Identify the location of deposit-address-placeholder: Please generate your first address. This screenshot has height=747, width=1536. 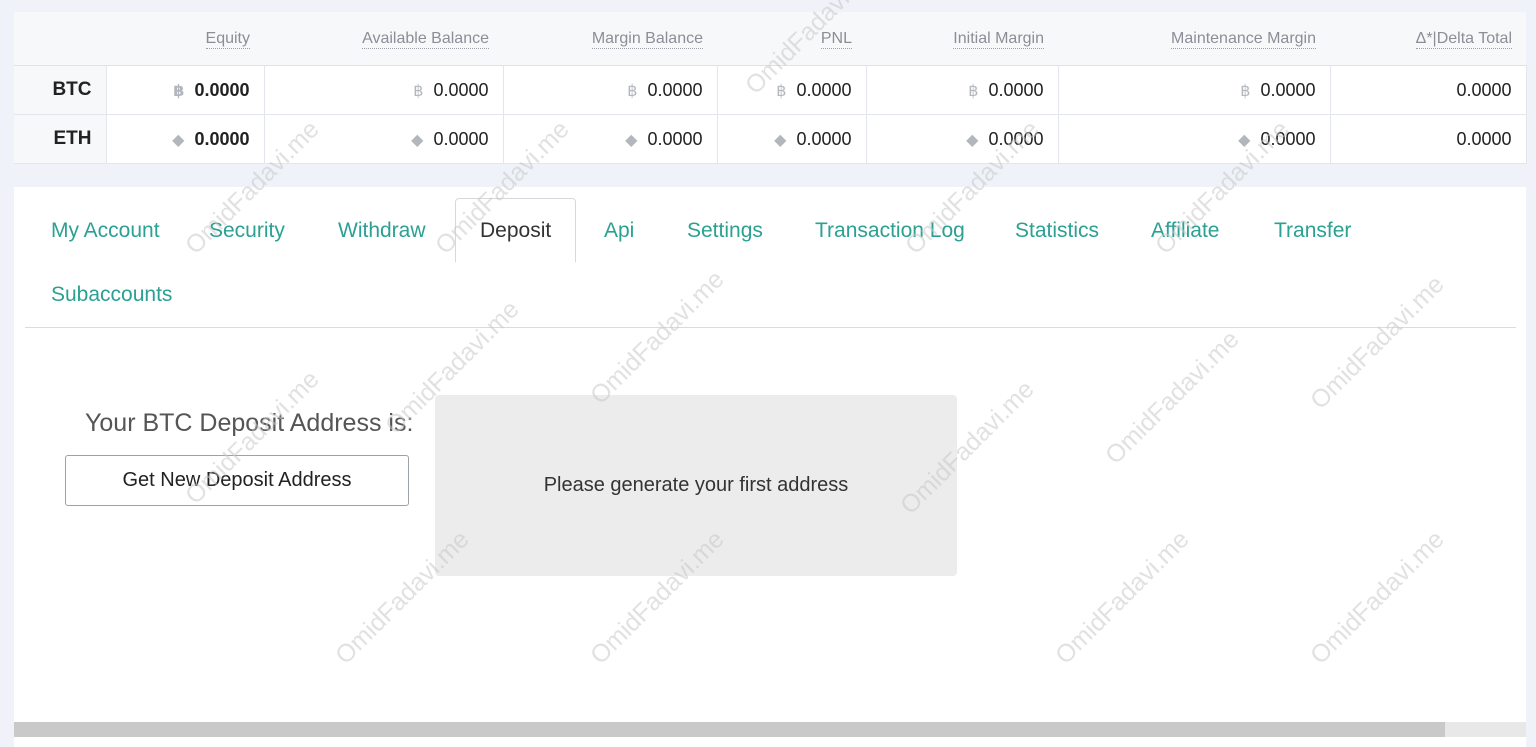
(696, 485).